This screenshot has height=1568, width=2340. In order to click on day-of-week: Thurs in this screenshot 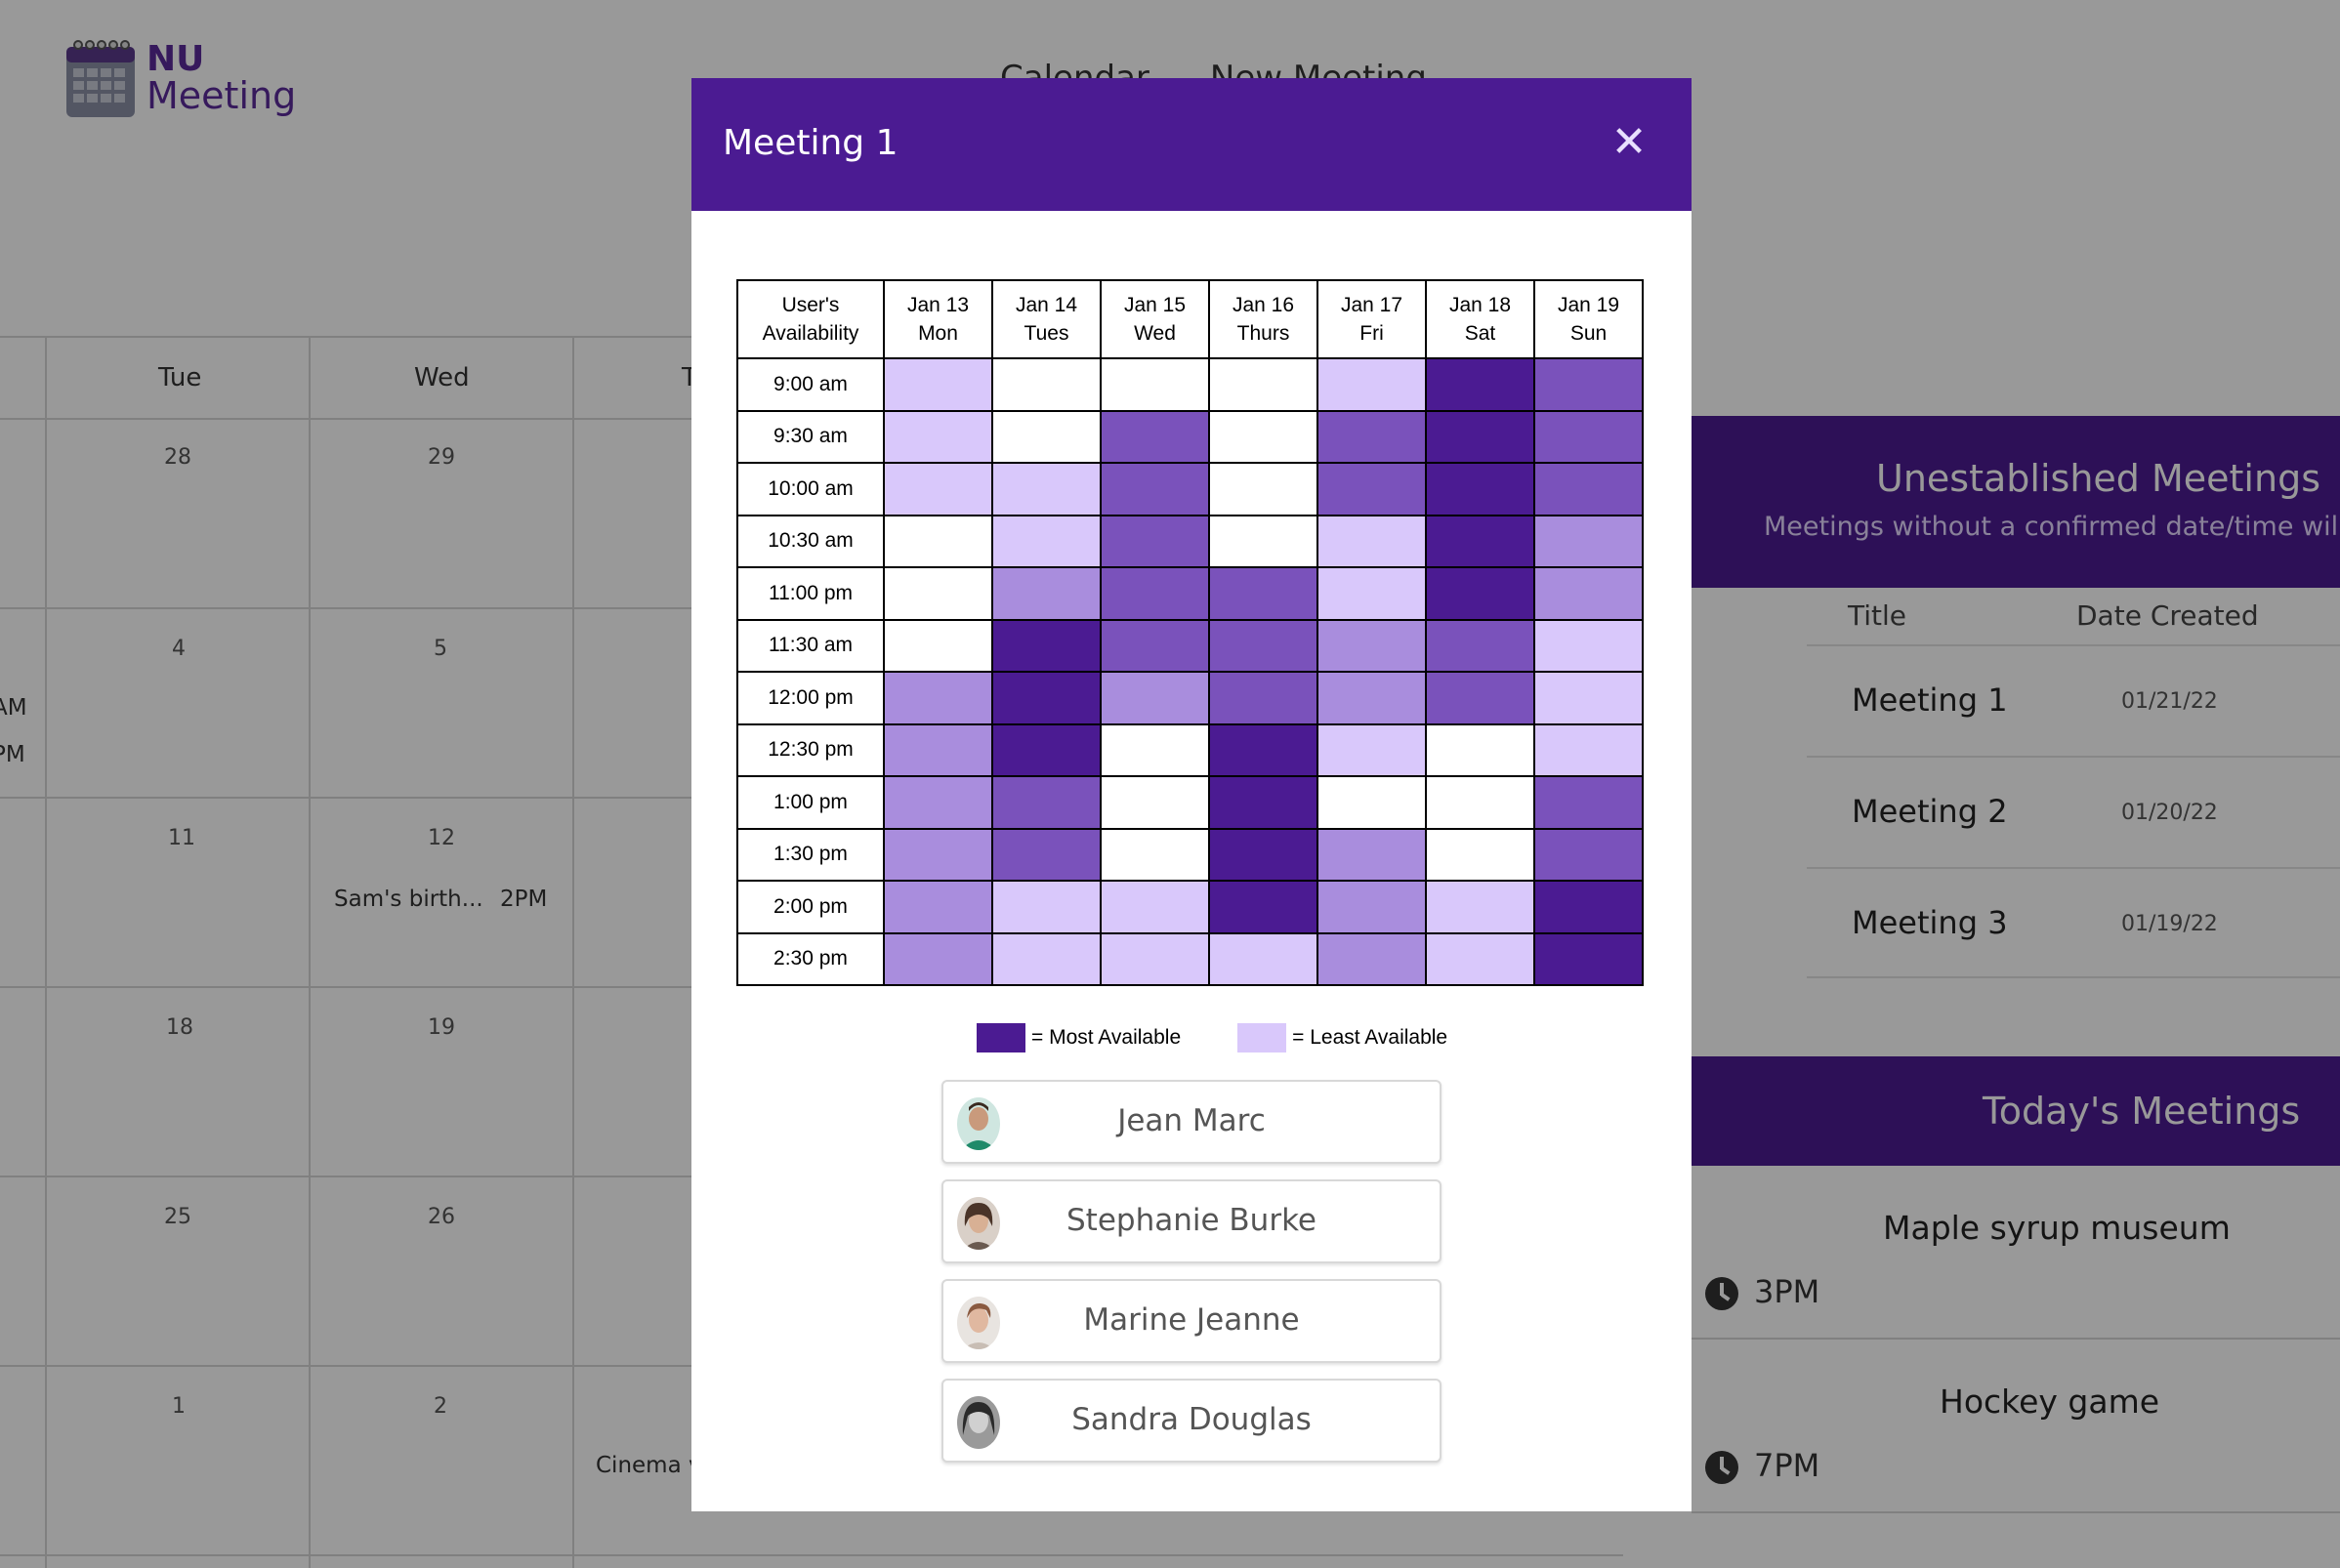, I will do `click(1263, 333)`.